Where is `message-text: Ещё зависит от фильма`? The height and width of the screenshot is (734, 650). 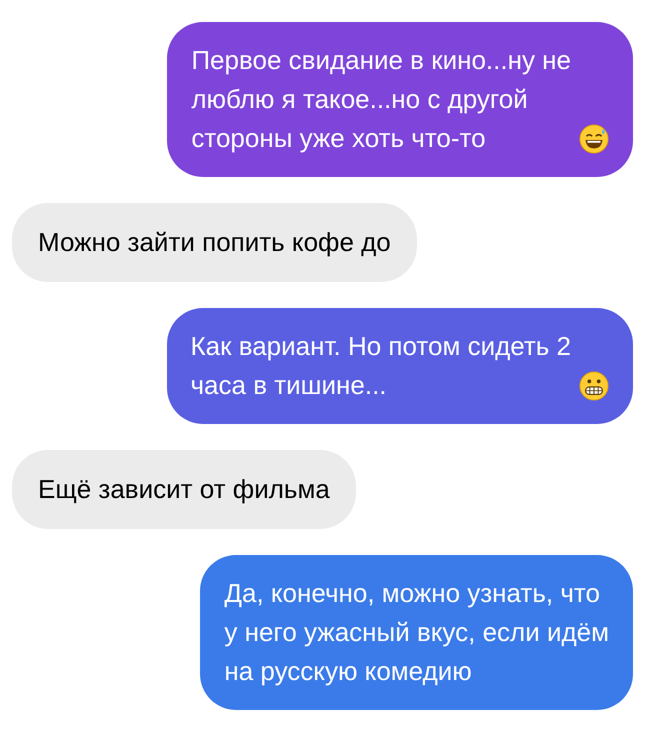
message-text: Ещё зависит от фильма is located at coordinates (184, 489).